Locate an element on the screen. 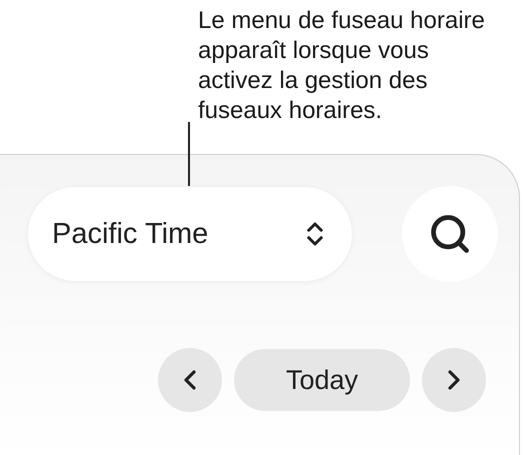 Image resolution: width=524 pixels, height=455 pixels. callout-text: Le menu de fuseau horaire apparaît lorsque vous activez la gestion des fuseaux horaires. is located at coordinates (341, 66).